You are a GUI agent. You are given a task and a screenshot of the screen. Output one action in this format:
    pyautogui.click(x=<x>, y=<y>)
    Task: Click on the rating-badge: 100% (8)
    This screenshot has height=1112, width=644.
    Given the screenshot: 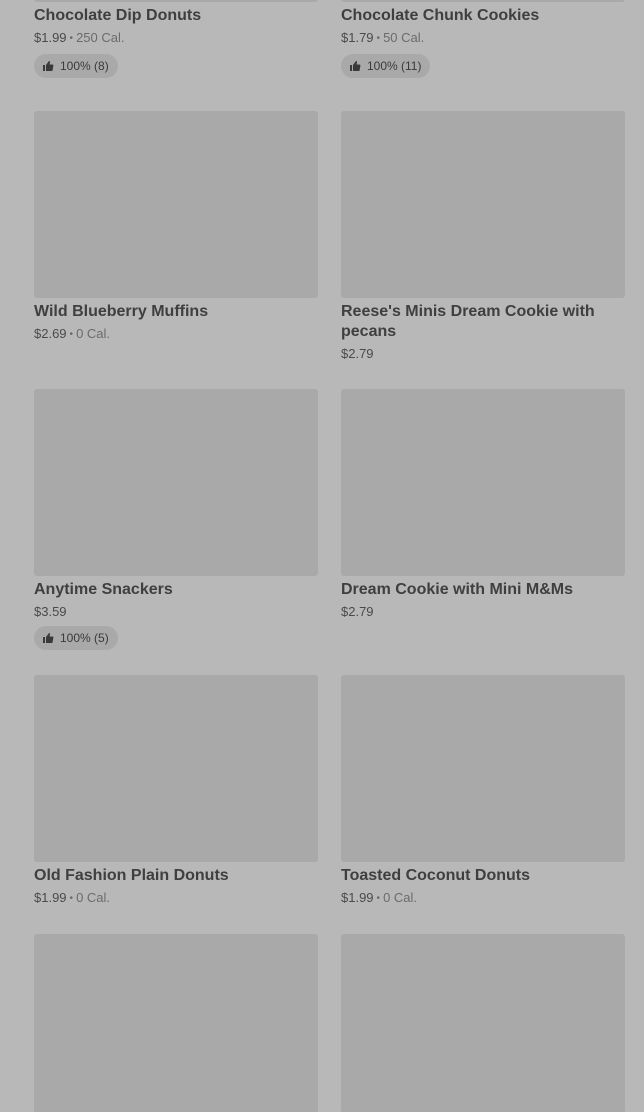 What is the action you would take?
    pyautogui.click(x=76, y=66)
    